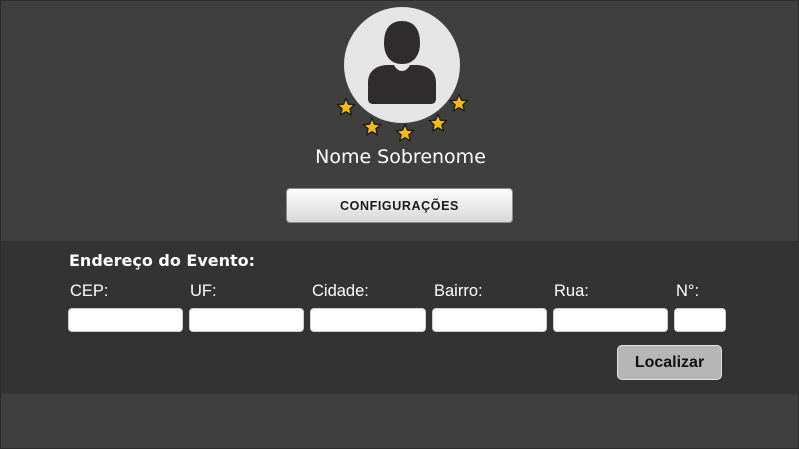 This screenshot has height=449, width=799. Describe the element at coordinates (571, 291) in the screenshot. I see `street-label: Rua:` at that location.